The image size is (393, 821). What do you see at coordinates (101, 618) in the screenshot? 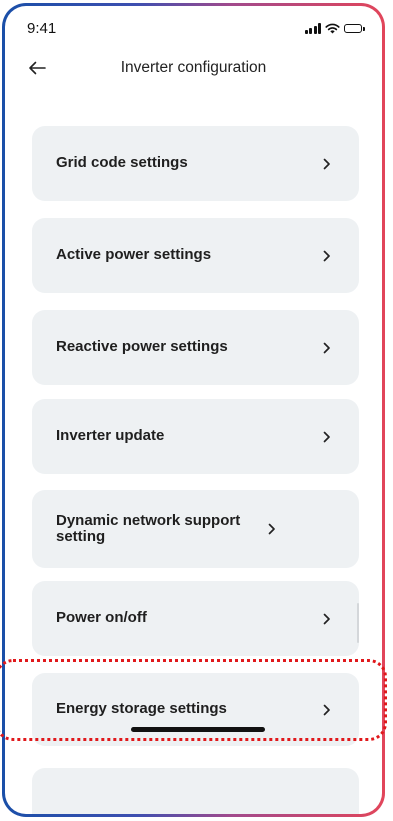
I see `menu-item-label: Power on/off` at bounding box center [101, 618].